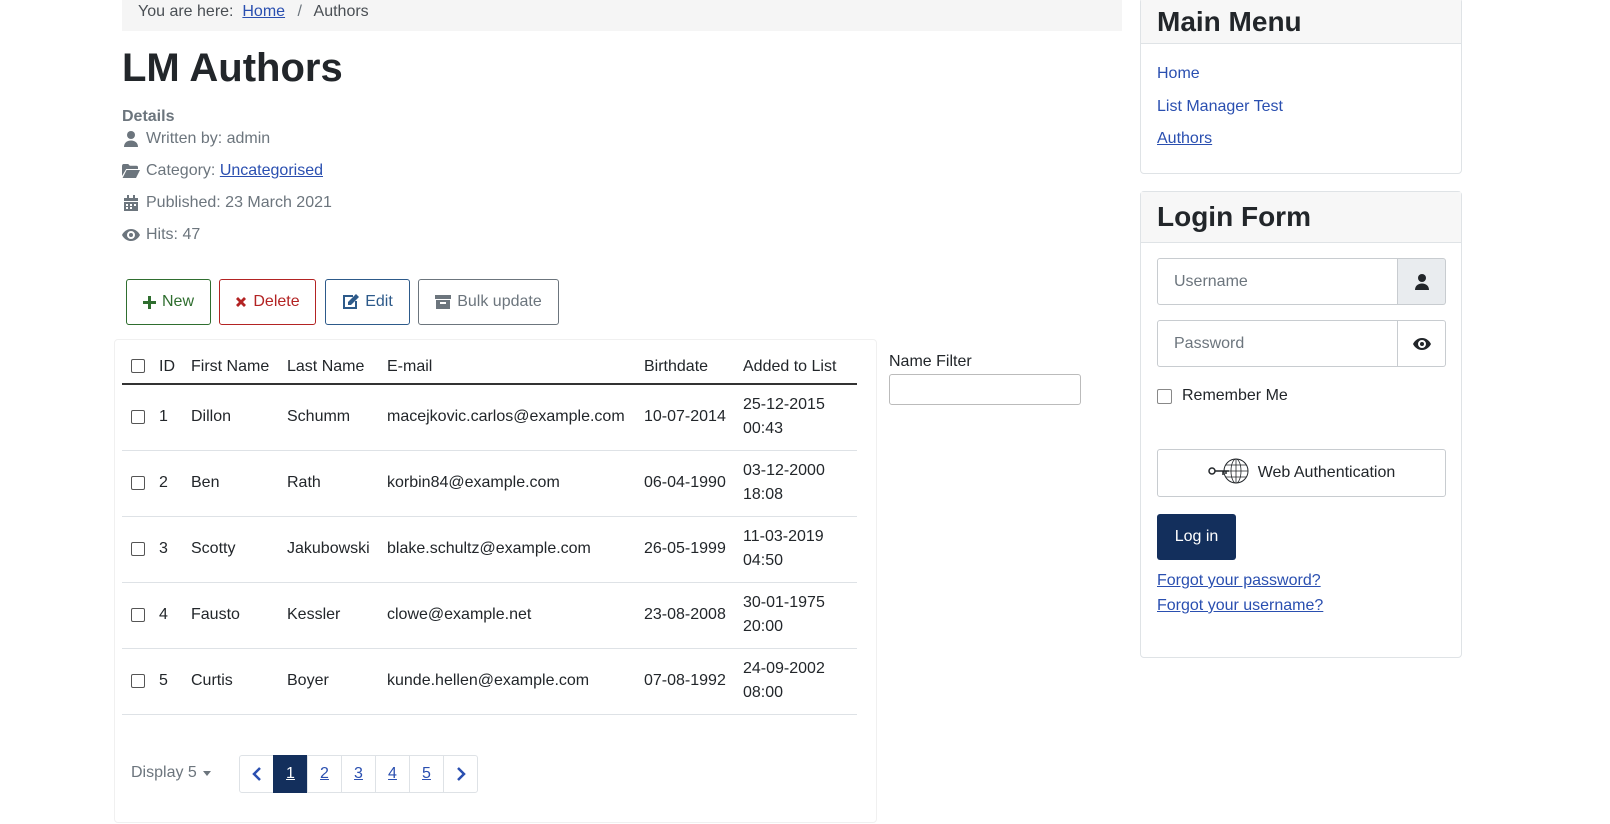 Image resolution: width=1610 pixels, height=824 pixels. Describe the element at coordinates (1301, 139) in the screenshot. I see `menu-item-authors: Authors` at that location.